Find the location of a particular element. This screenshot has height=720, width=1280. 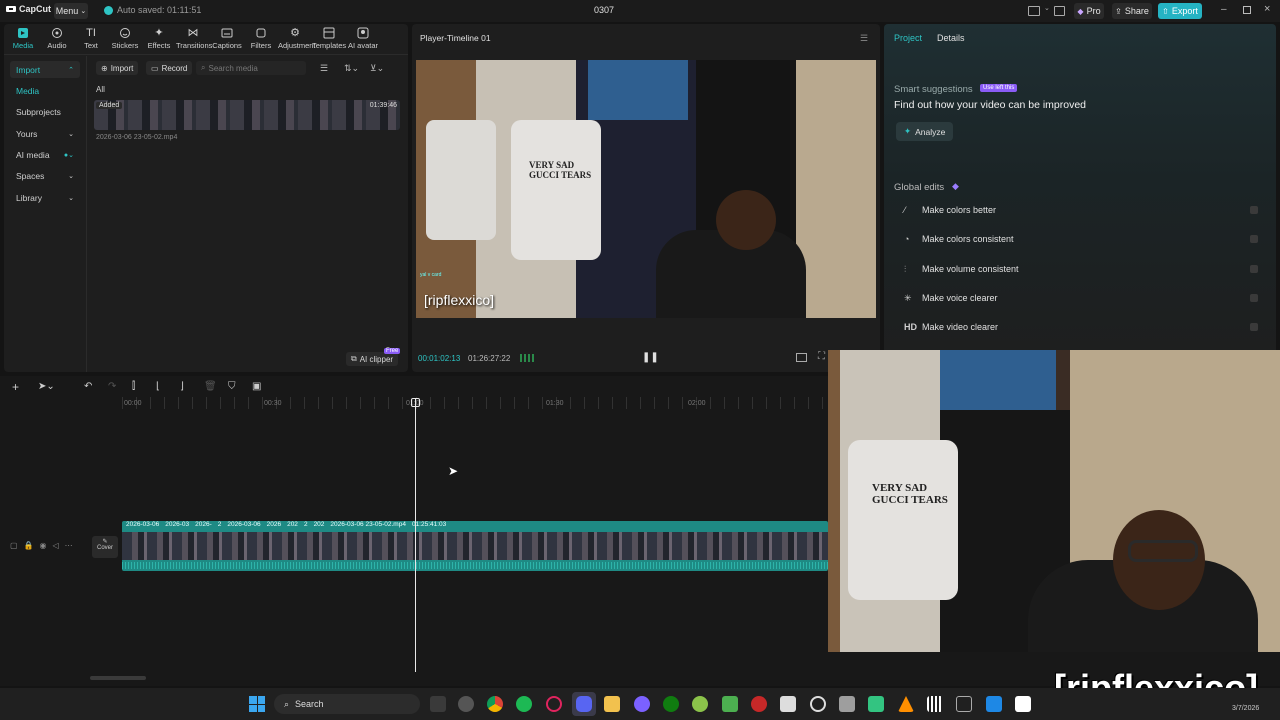

media-clip-thumbnail: Added 01:39:46 is located at coordinates (247, 115).